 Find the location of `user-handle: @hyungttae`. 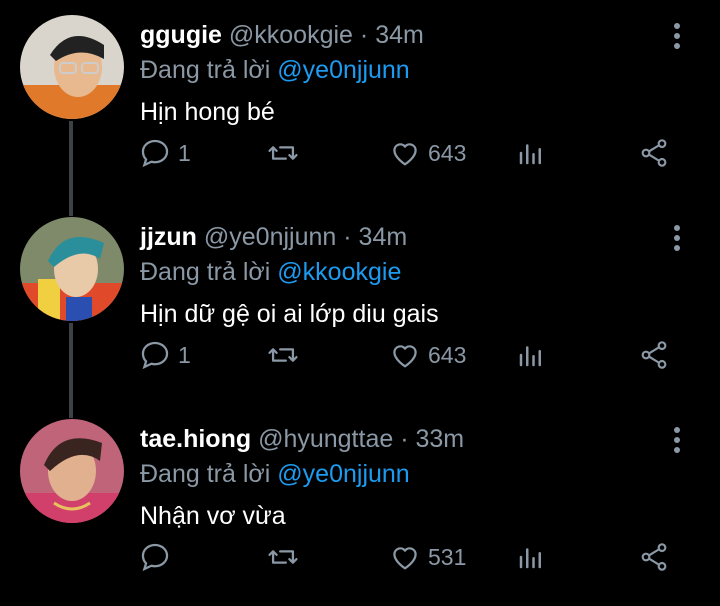

user-handle: @hyungttae is located at coordinates (325, 439).